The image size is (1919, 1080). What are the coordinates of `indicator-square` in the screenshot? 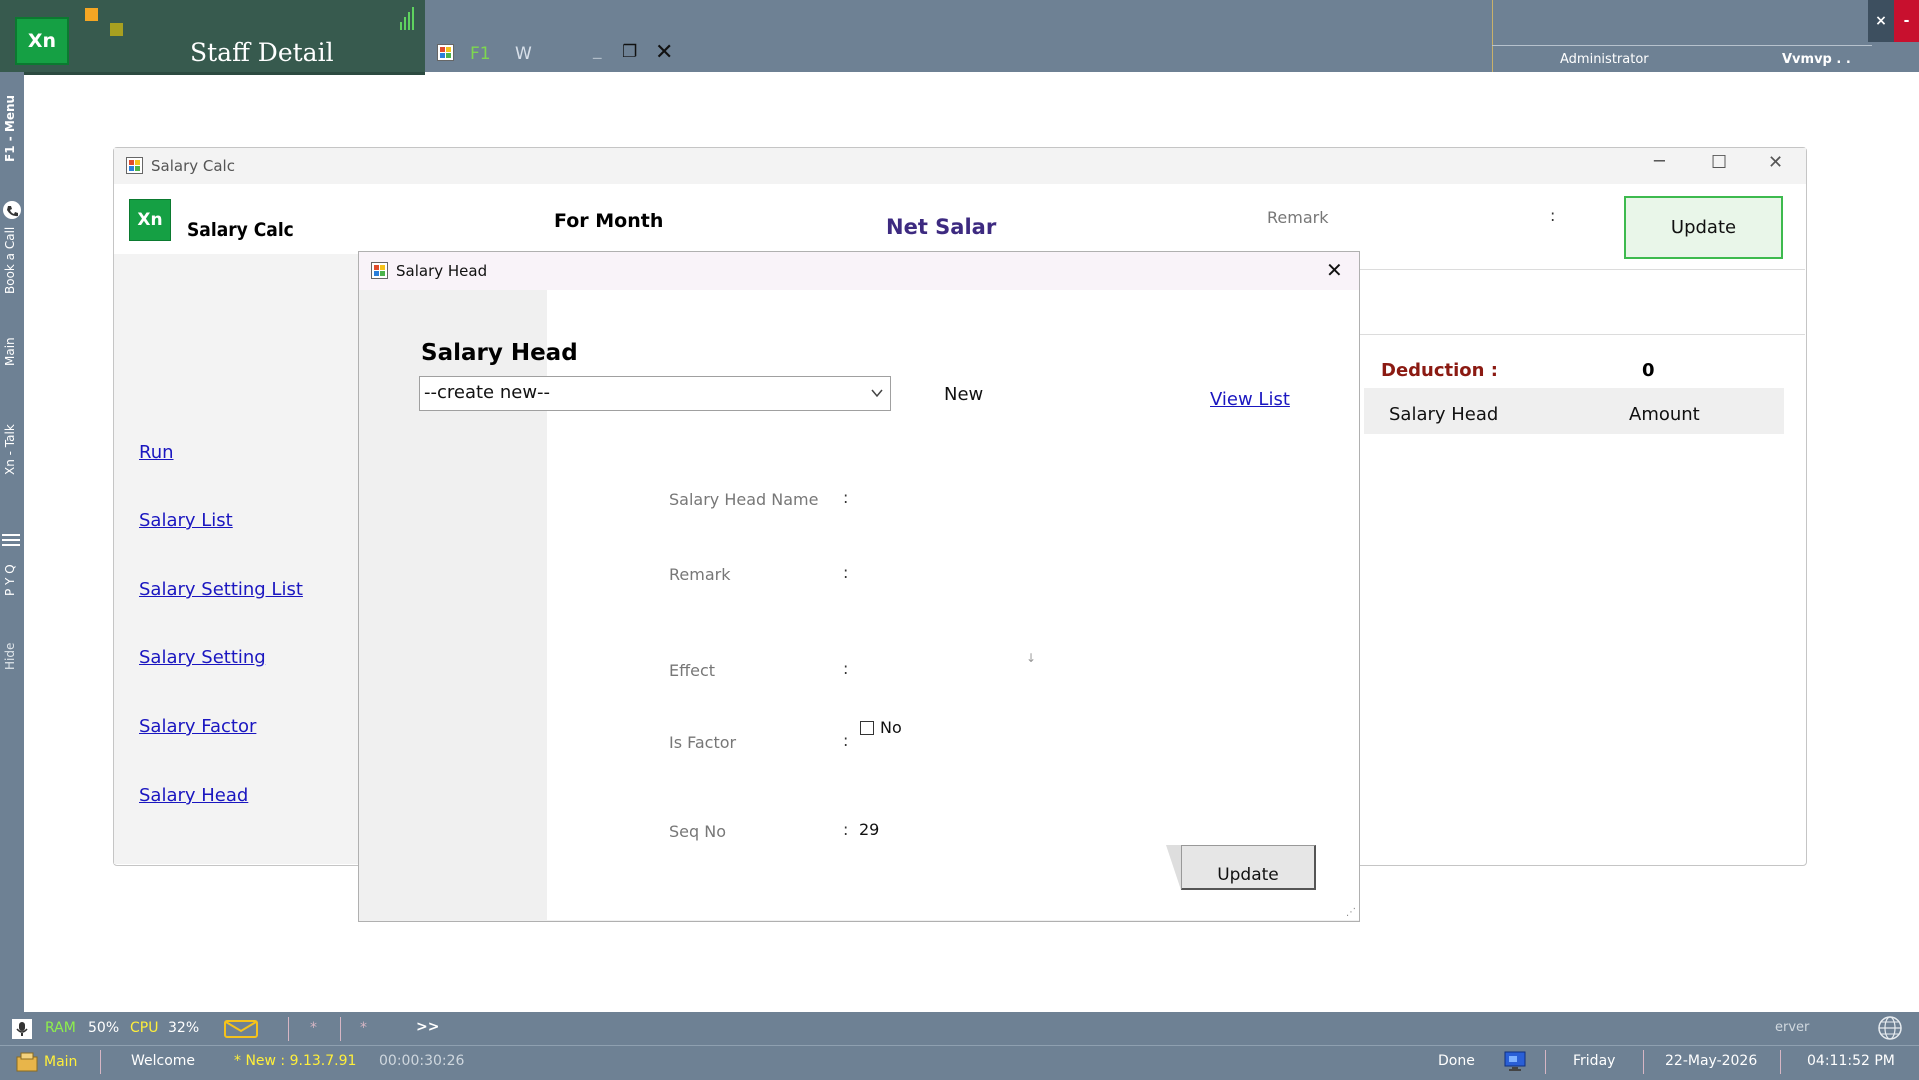 It's located at (116, 29).